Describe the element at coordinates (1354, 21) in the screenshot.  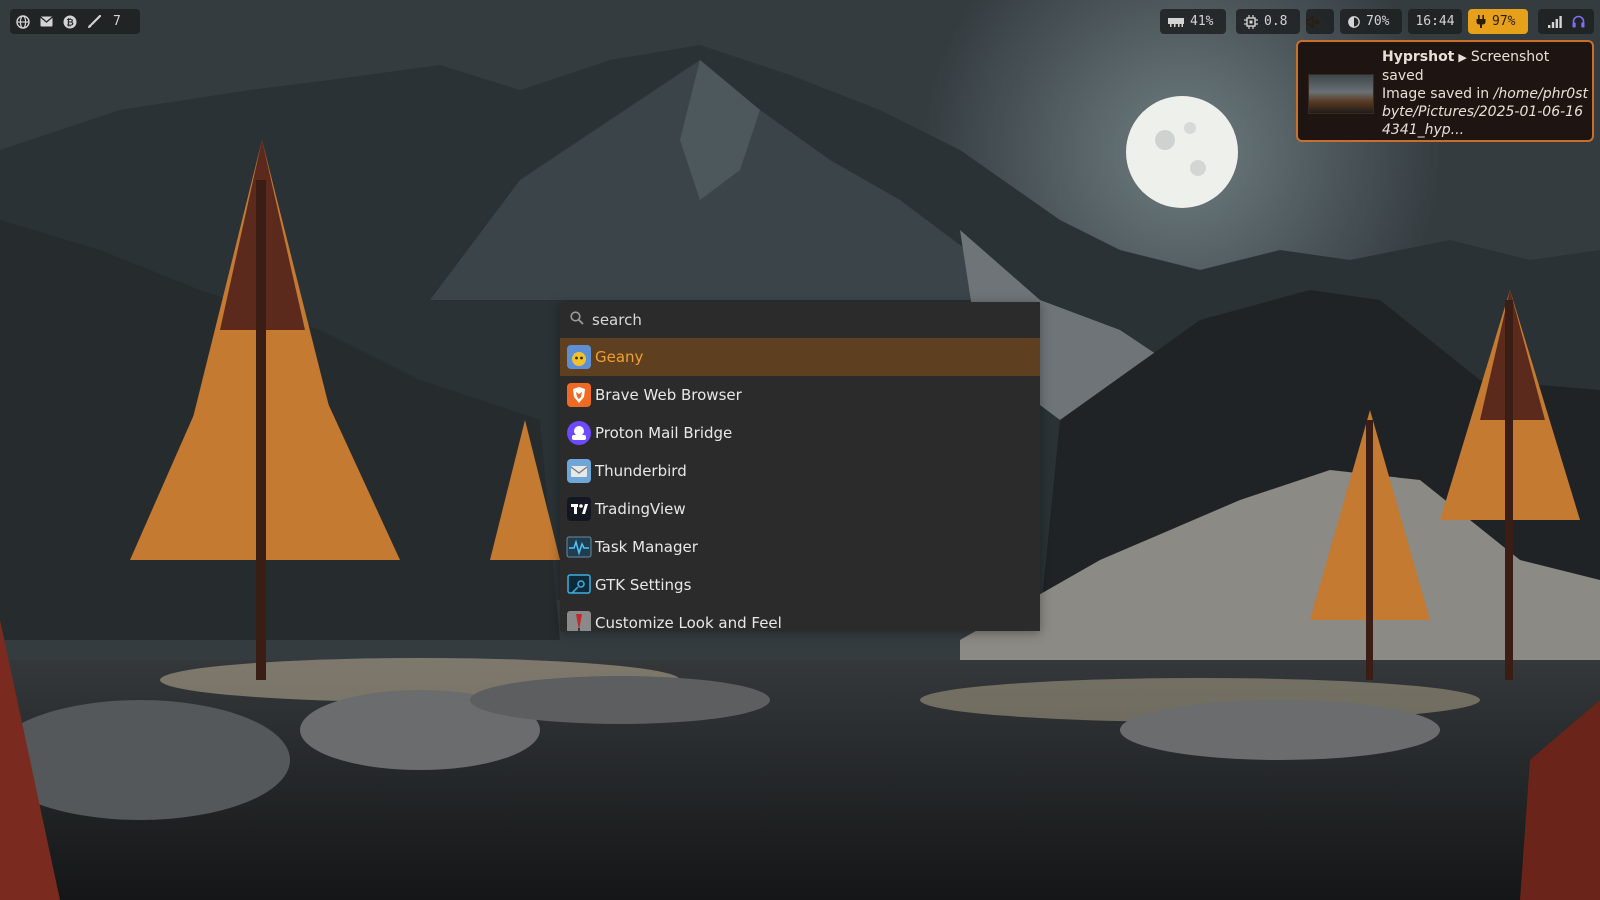
I see `brightness-icon` at that location.